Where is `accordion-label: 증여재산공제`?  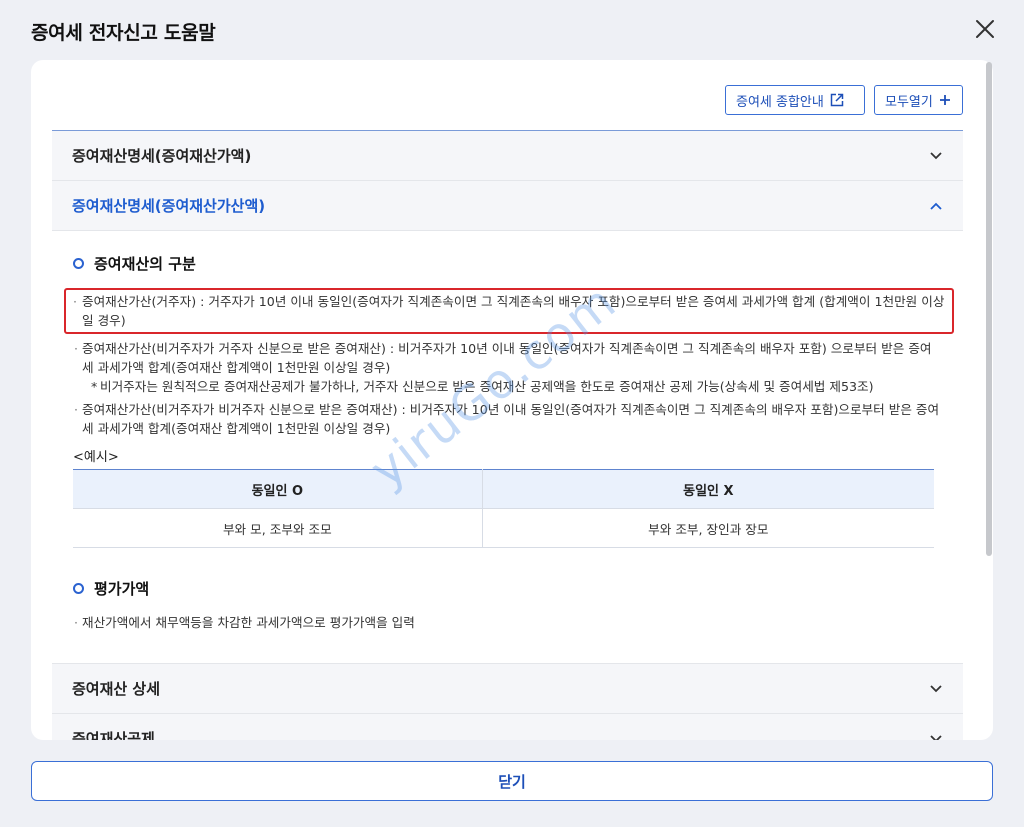
accordion-label: 증여재산공제 is located at coordinates (113, 735).